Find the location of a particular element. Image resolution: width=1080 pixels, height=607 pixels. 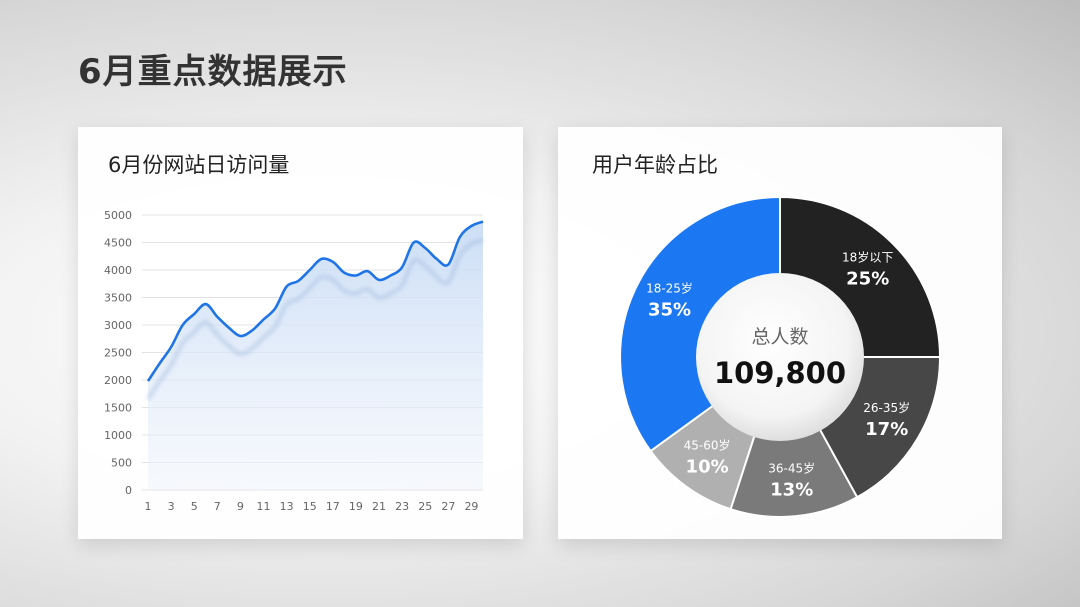

center-label: 总人数 is located at coordinates (779, 337).